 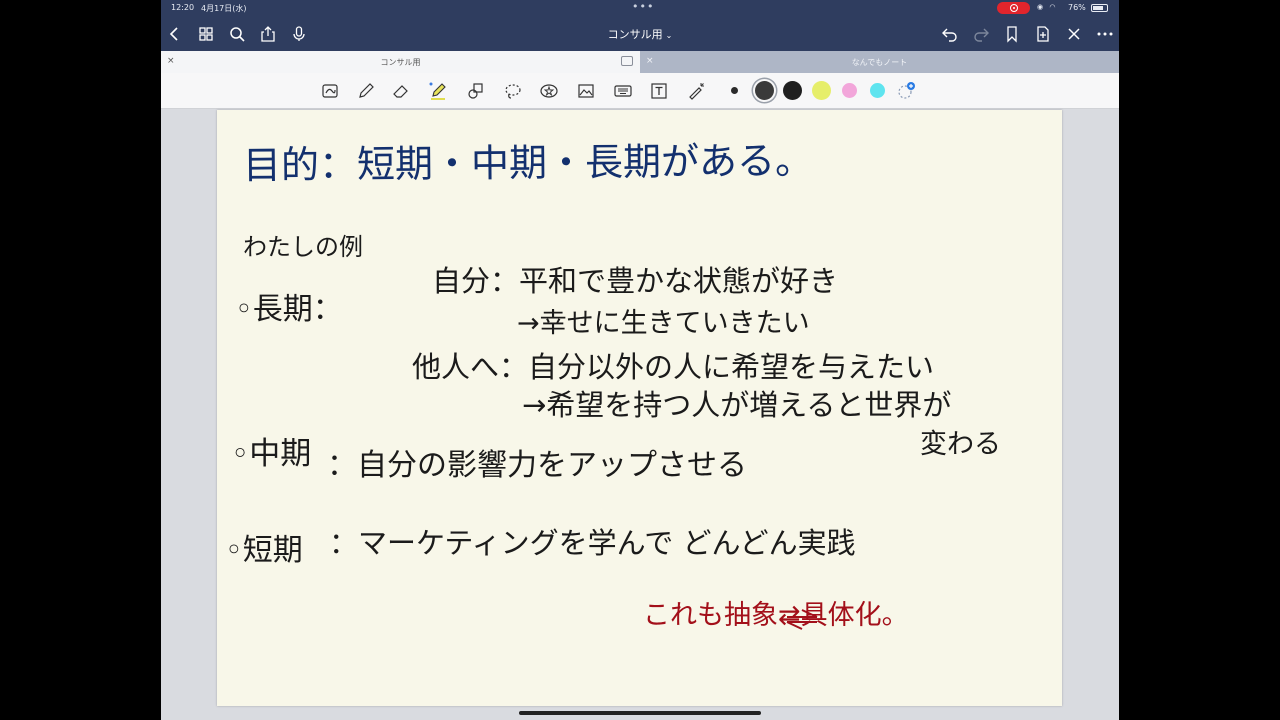 I want to click on pen-icon, so click(x=366, y=91).